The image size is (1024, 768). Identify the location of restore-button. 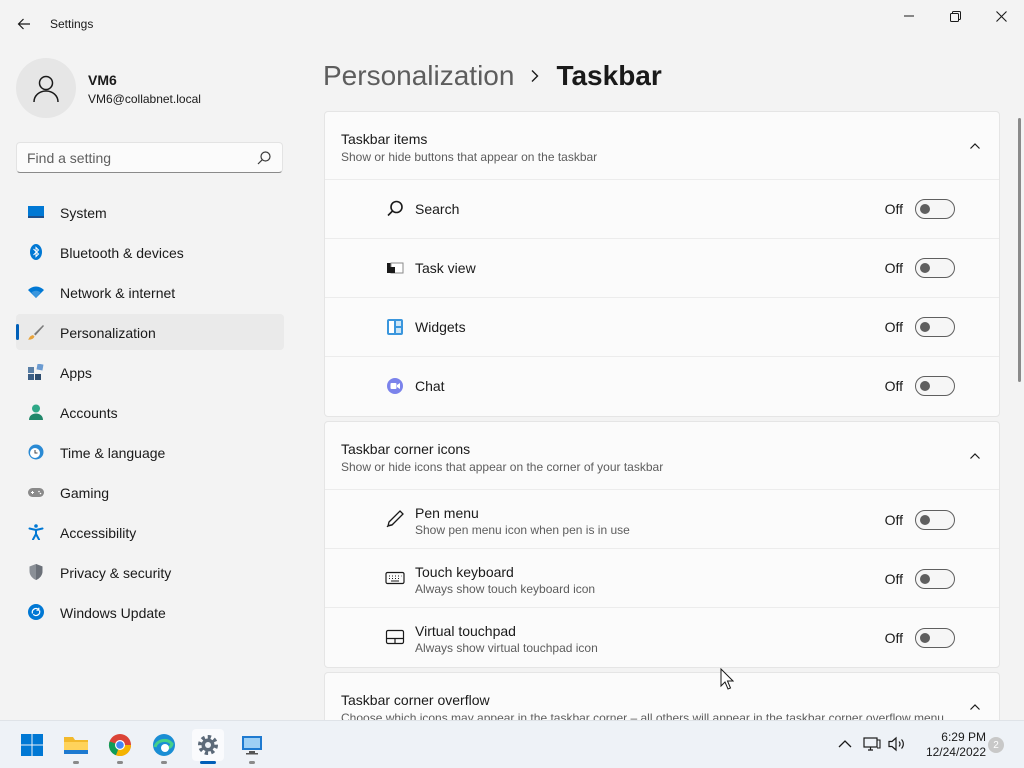
(955, 16).